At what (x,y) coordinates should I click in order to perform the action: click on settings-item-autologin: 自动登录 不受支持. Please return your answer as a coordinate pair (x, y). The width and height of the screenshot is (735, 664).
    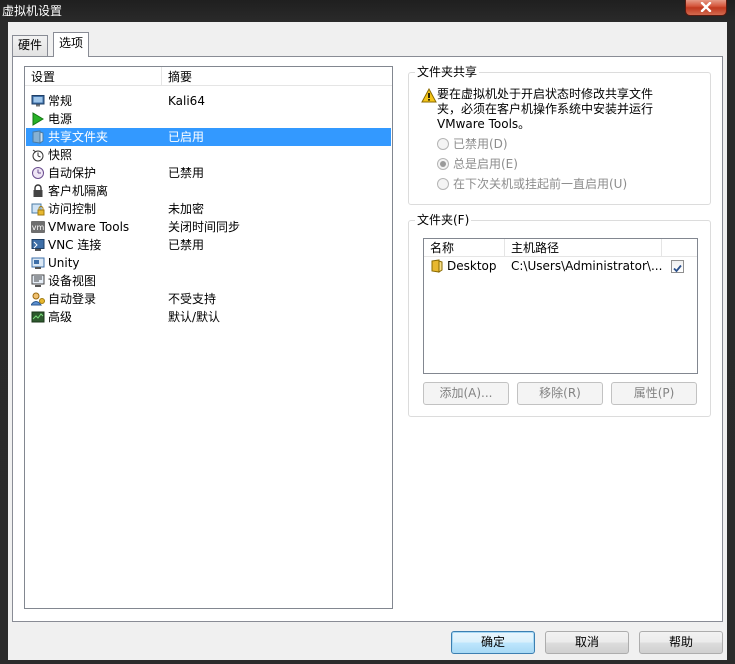
    Looking at the image, I should click on (208, 299).